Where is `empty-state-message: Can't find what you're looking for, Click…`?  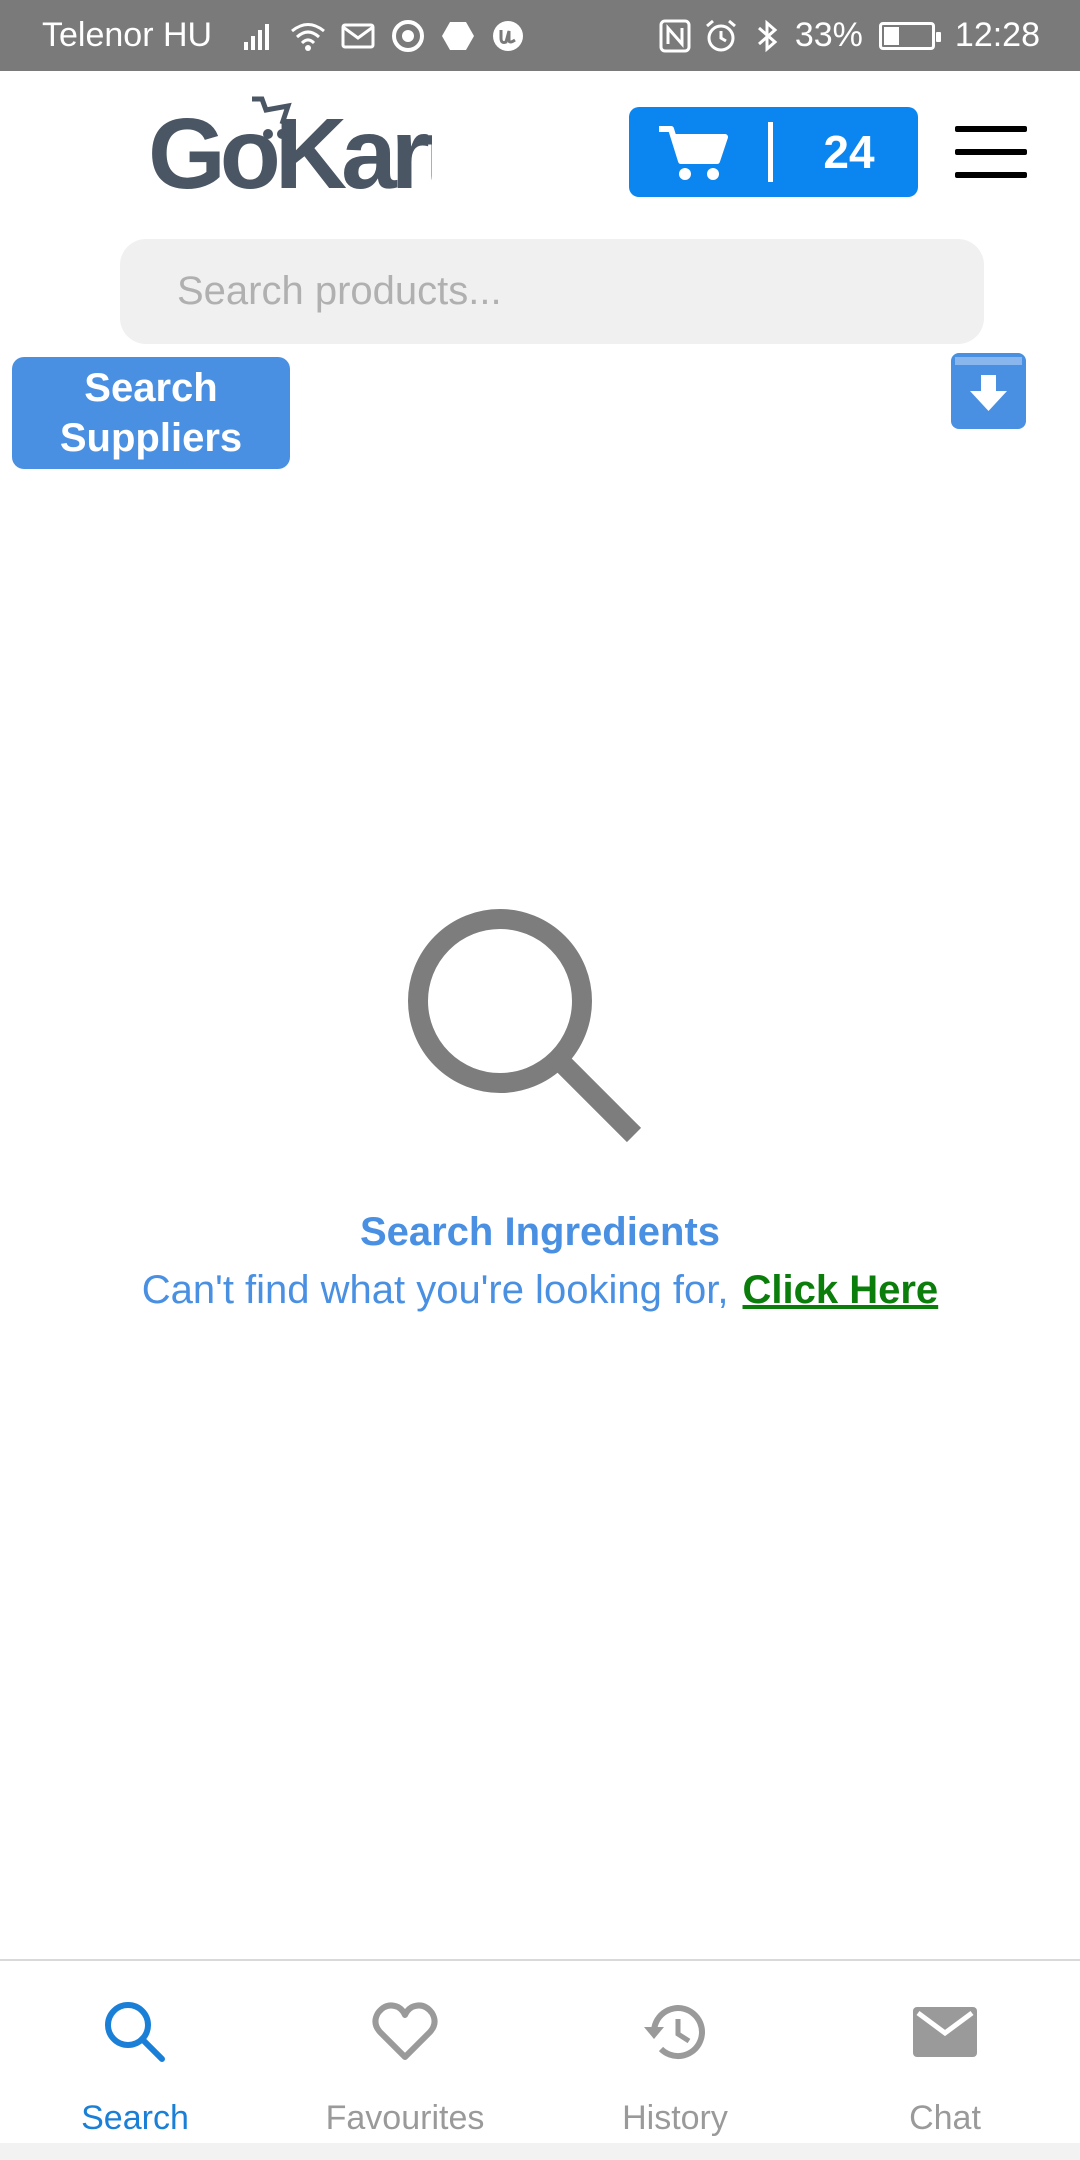
empty-state-message: Can't find what you're looking for, Click… is located at coordinates (540, 1290).